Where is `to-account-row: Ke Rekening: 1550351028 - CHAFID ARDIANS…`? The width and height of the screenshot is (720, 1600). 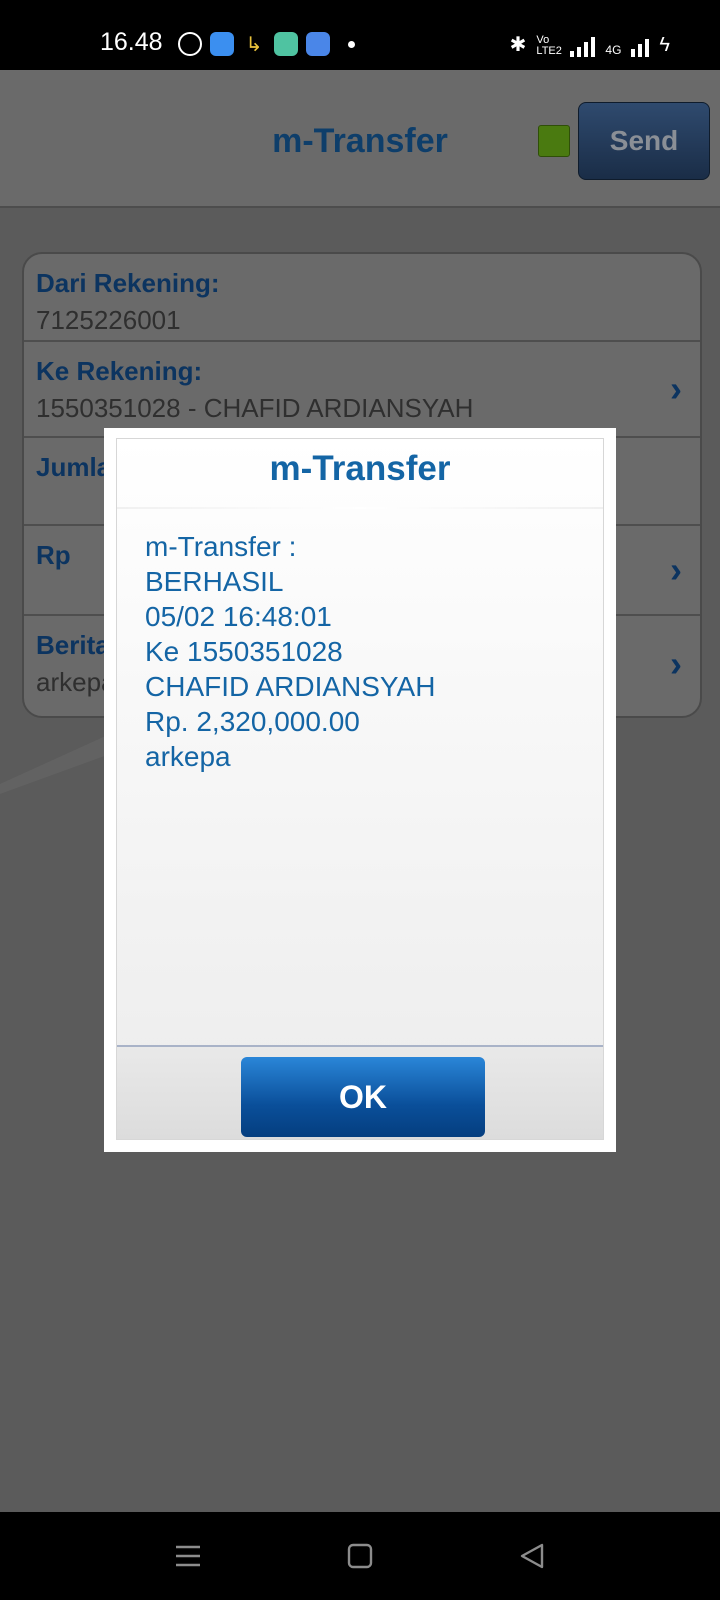 to-account-row: Ke Rekening: 1550351028 - CHAFID ARDIANS… is located at coordinates (362, 390).